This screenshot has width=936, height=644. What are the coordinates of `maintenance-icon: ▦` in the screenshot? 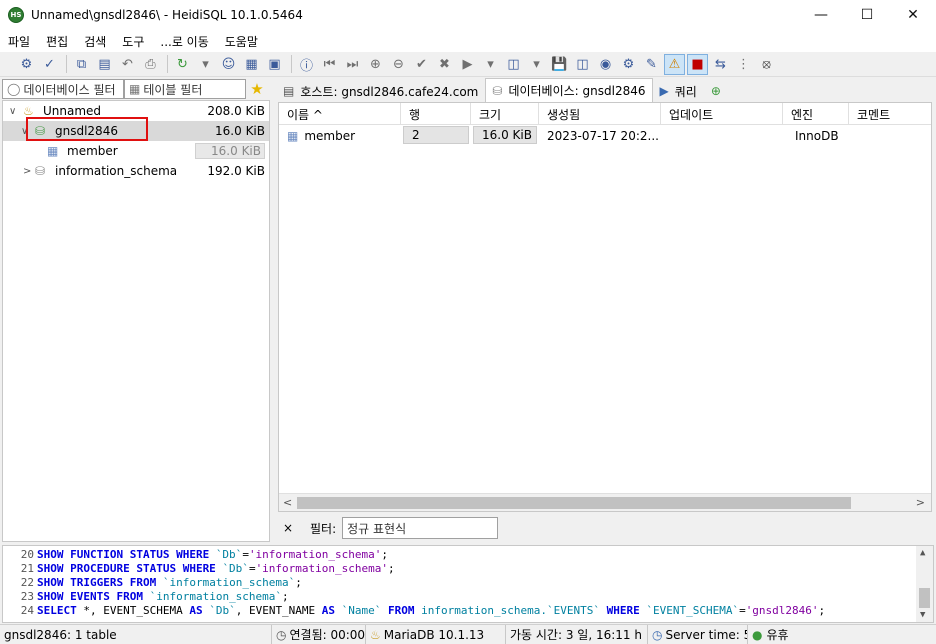 It's located at (251, 64).